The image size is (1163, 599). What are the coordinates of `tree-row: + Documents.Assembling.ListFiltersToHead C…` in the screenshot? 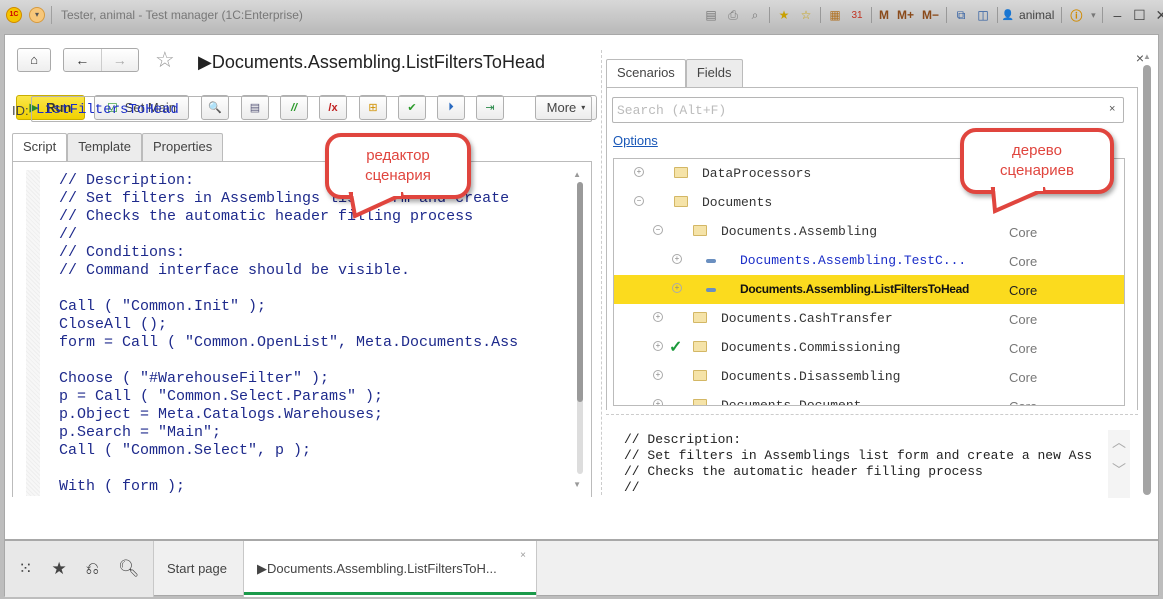 It's located at (869, 289).